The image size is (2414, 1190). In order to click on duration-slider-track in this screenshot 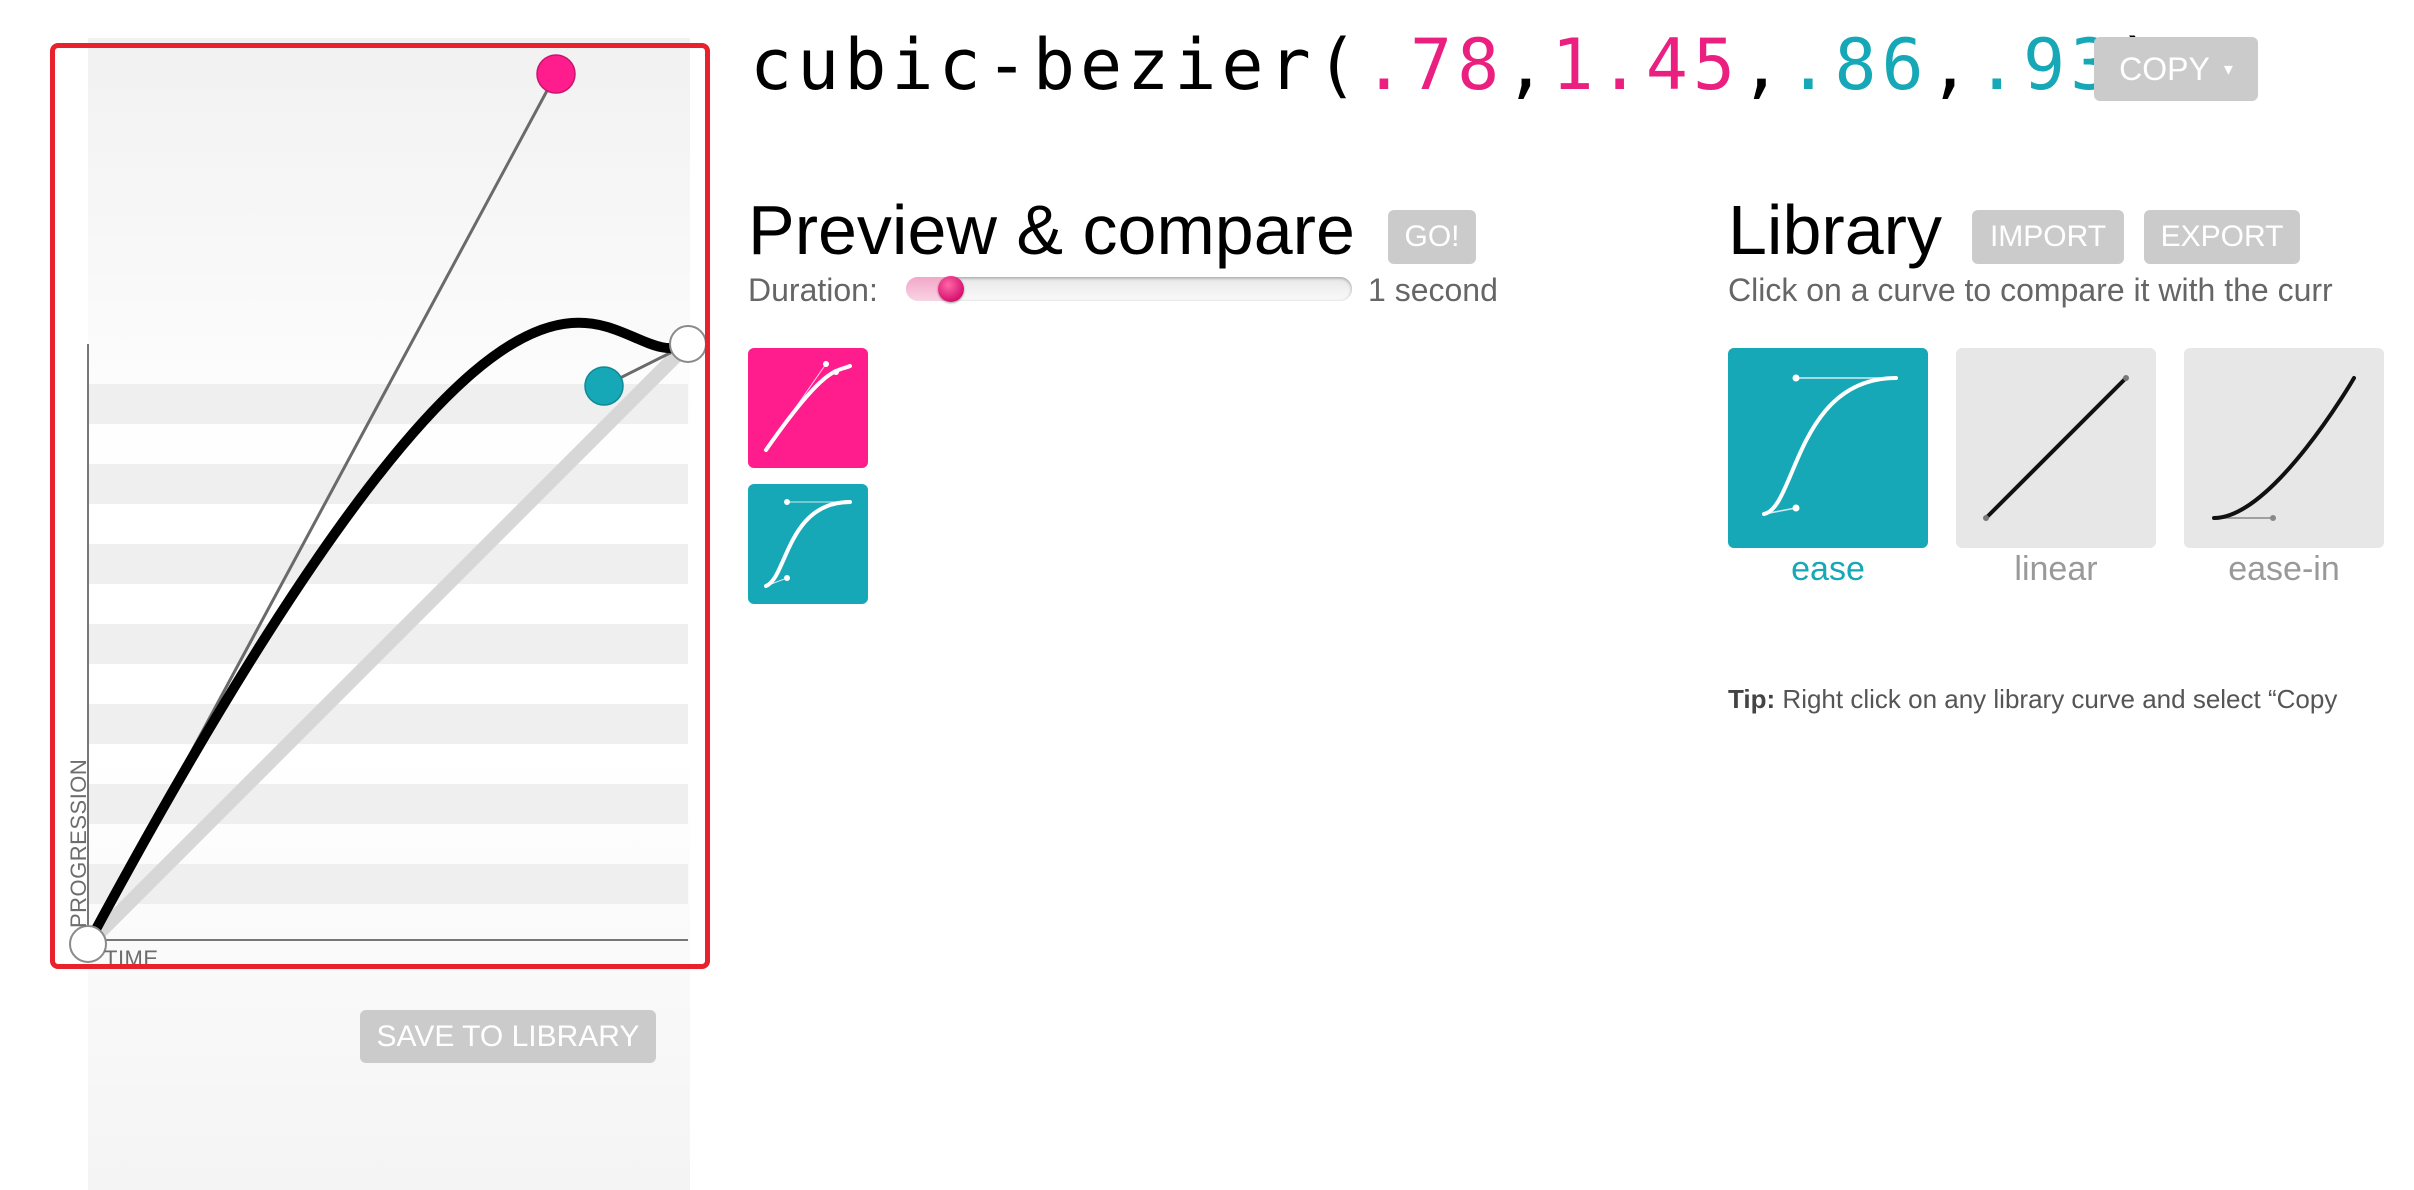, I will do `click(1129, 289)`.